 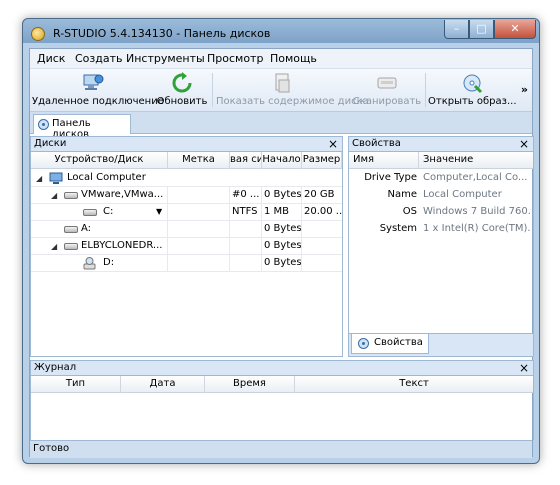 What do you see at coordinates (292, 101) in the screenshot?
I see `show-contents-label: Показать содержимое диска` at bounding box center [292, 101].